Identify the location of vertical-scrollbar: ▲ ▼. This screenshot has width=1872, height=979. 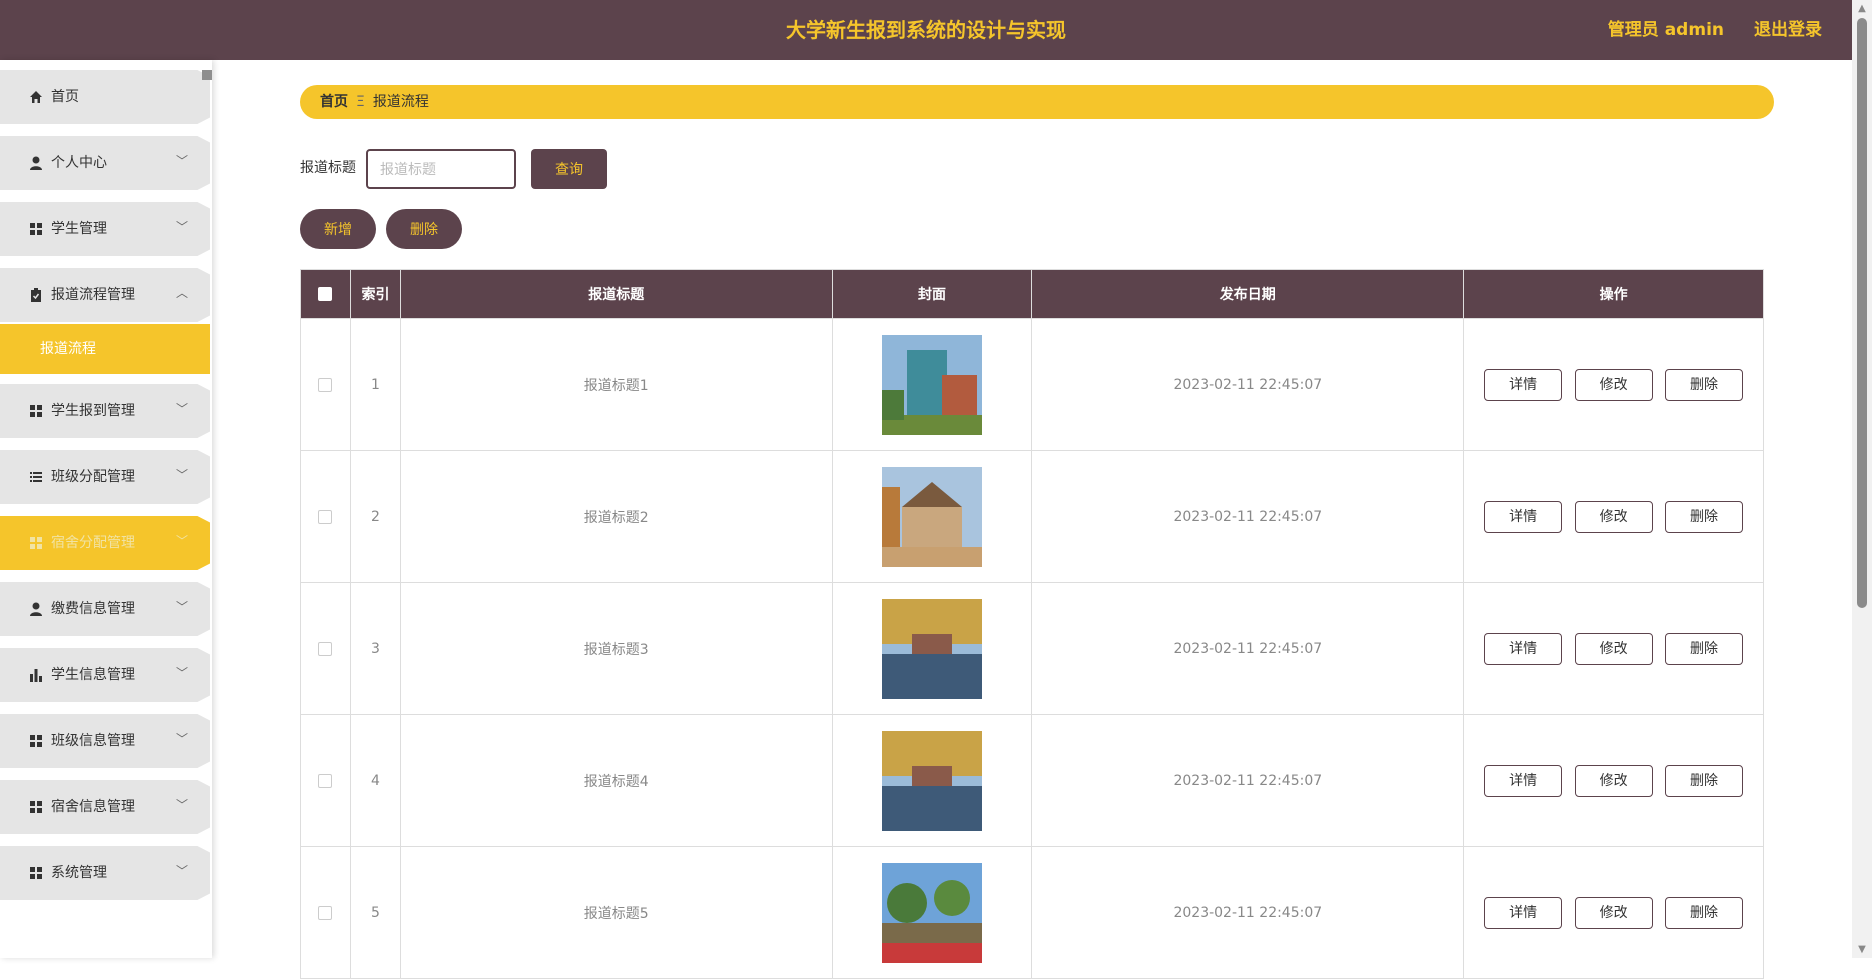
(1862, 479).